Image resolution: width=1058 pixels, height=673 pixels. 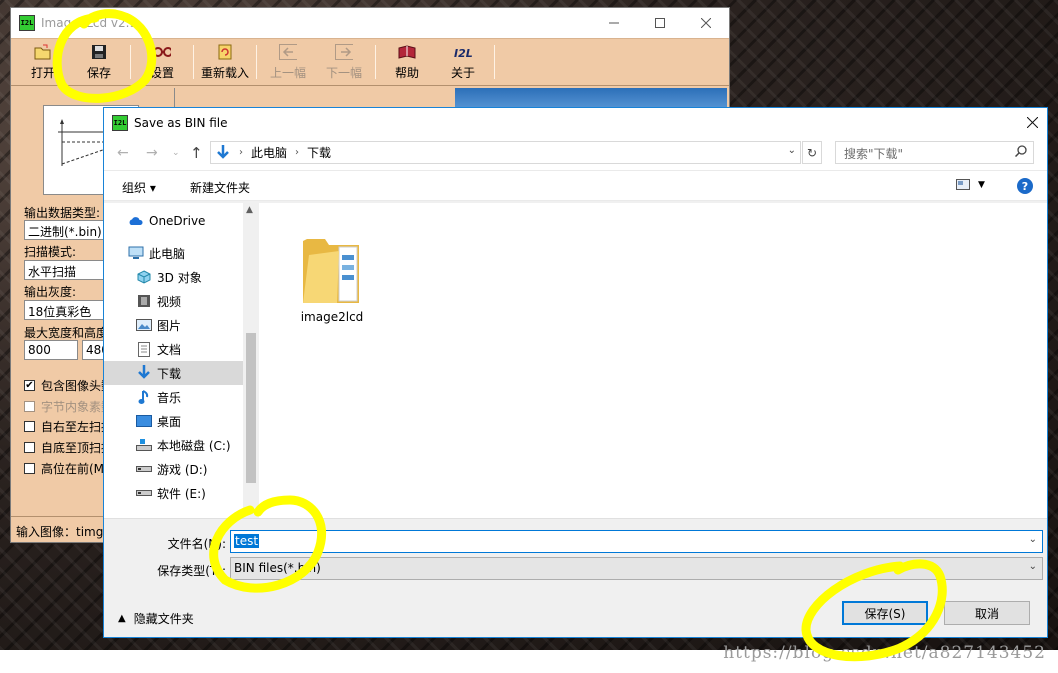 I want to click on close-button, so click(x=706, y=23).